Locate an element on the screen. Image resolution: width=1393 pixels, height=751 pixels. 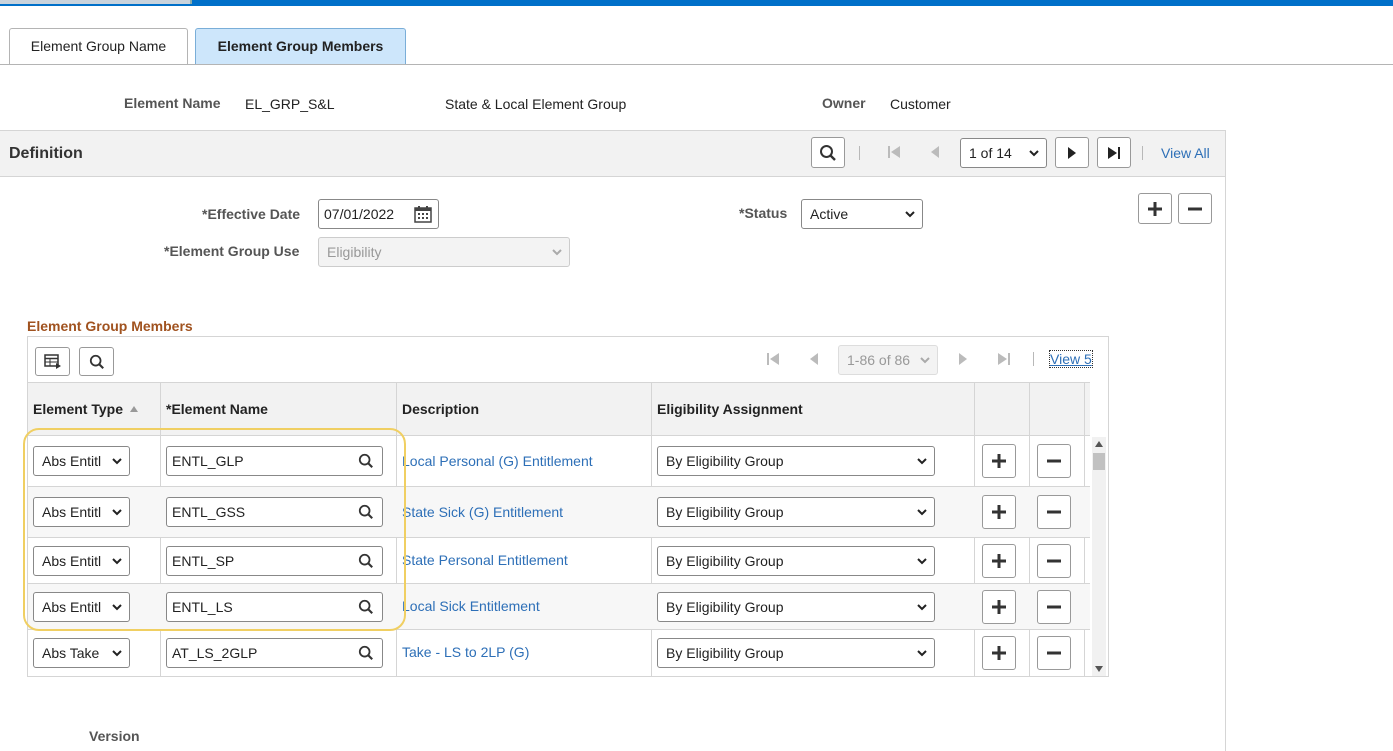
definition-right-border is located at coordinates (1225, 440).